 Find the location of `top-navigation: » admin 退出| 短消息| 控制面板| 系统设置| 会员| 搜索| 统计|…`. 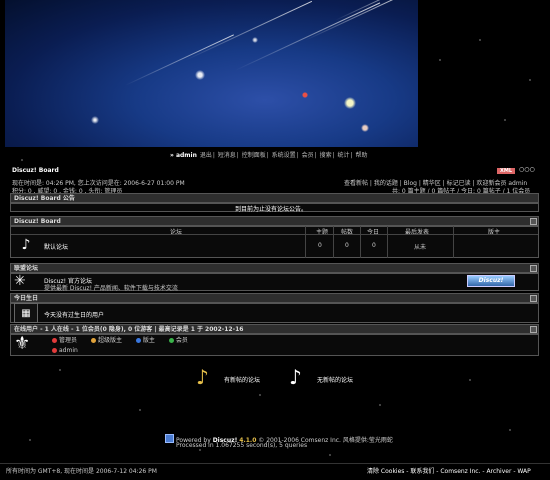

top-navigation: » admin 退出| 短消息| 控制面板| 系统设置| 会员| 搜索| 统计|… is located at coordinates (269, 155).